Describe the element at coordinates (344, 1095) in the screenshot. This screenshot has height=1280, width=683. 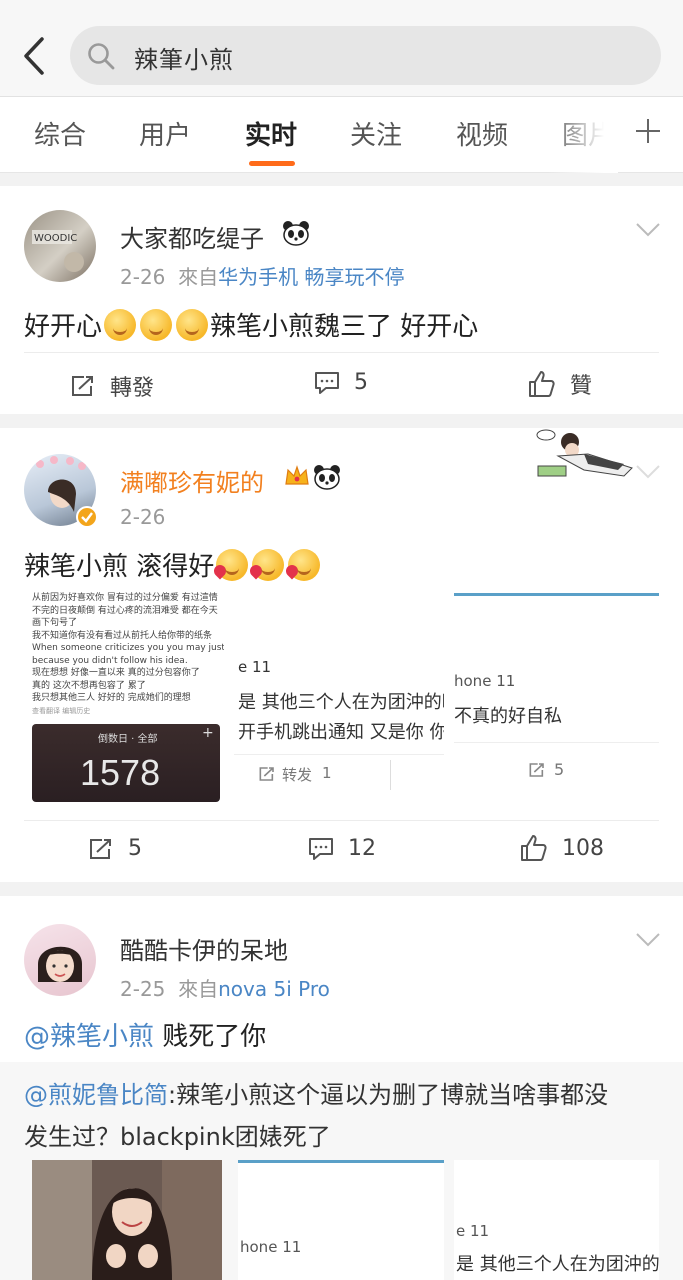
I see `retweet-text: @煎妮鲁比简:辣笔小煎这个逼以为删了博就当啥事都没` at that location.